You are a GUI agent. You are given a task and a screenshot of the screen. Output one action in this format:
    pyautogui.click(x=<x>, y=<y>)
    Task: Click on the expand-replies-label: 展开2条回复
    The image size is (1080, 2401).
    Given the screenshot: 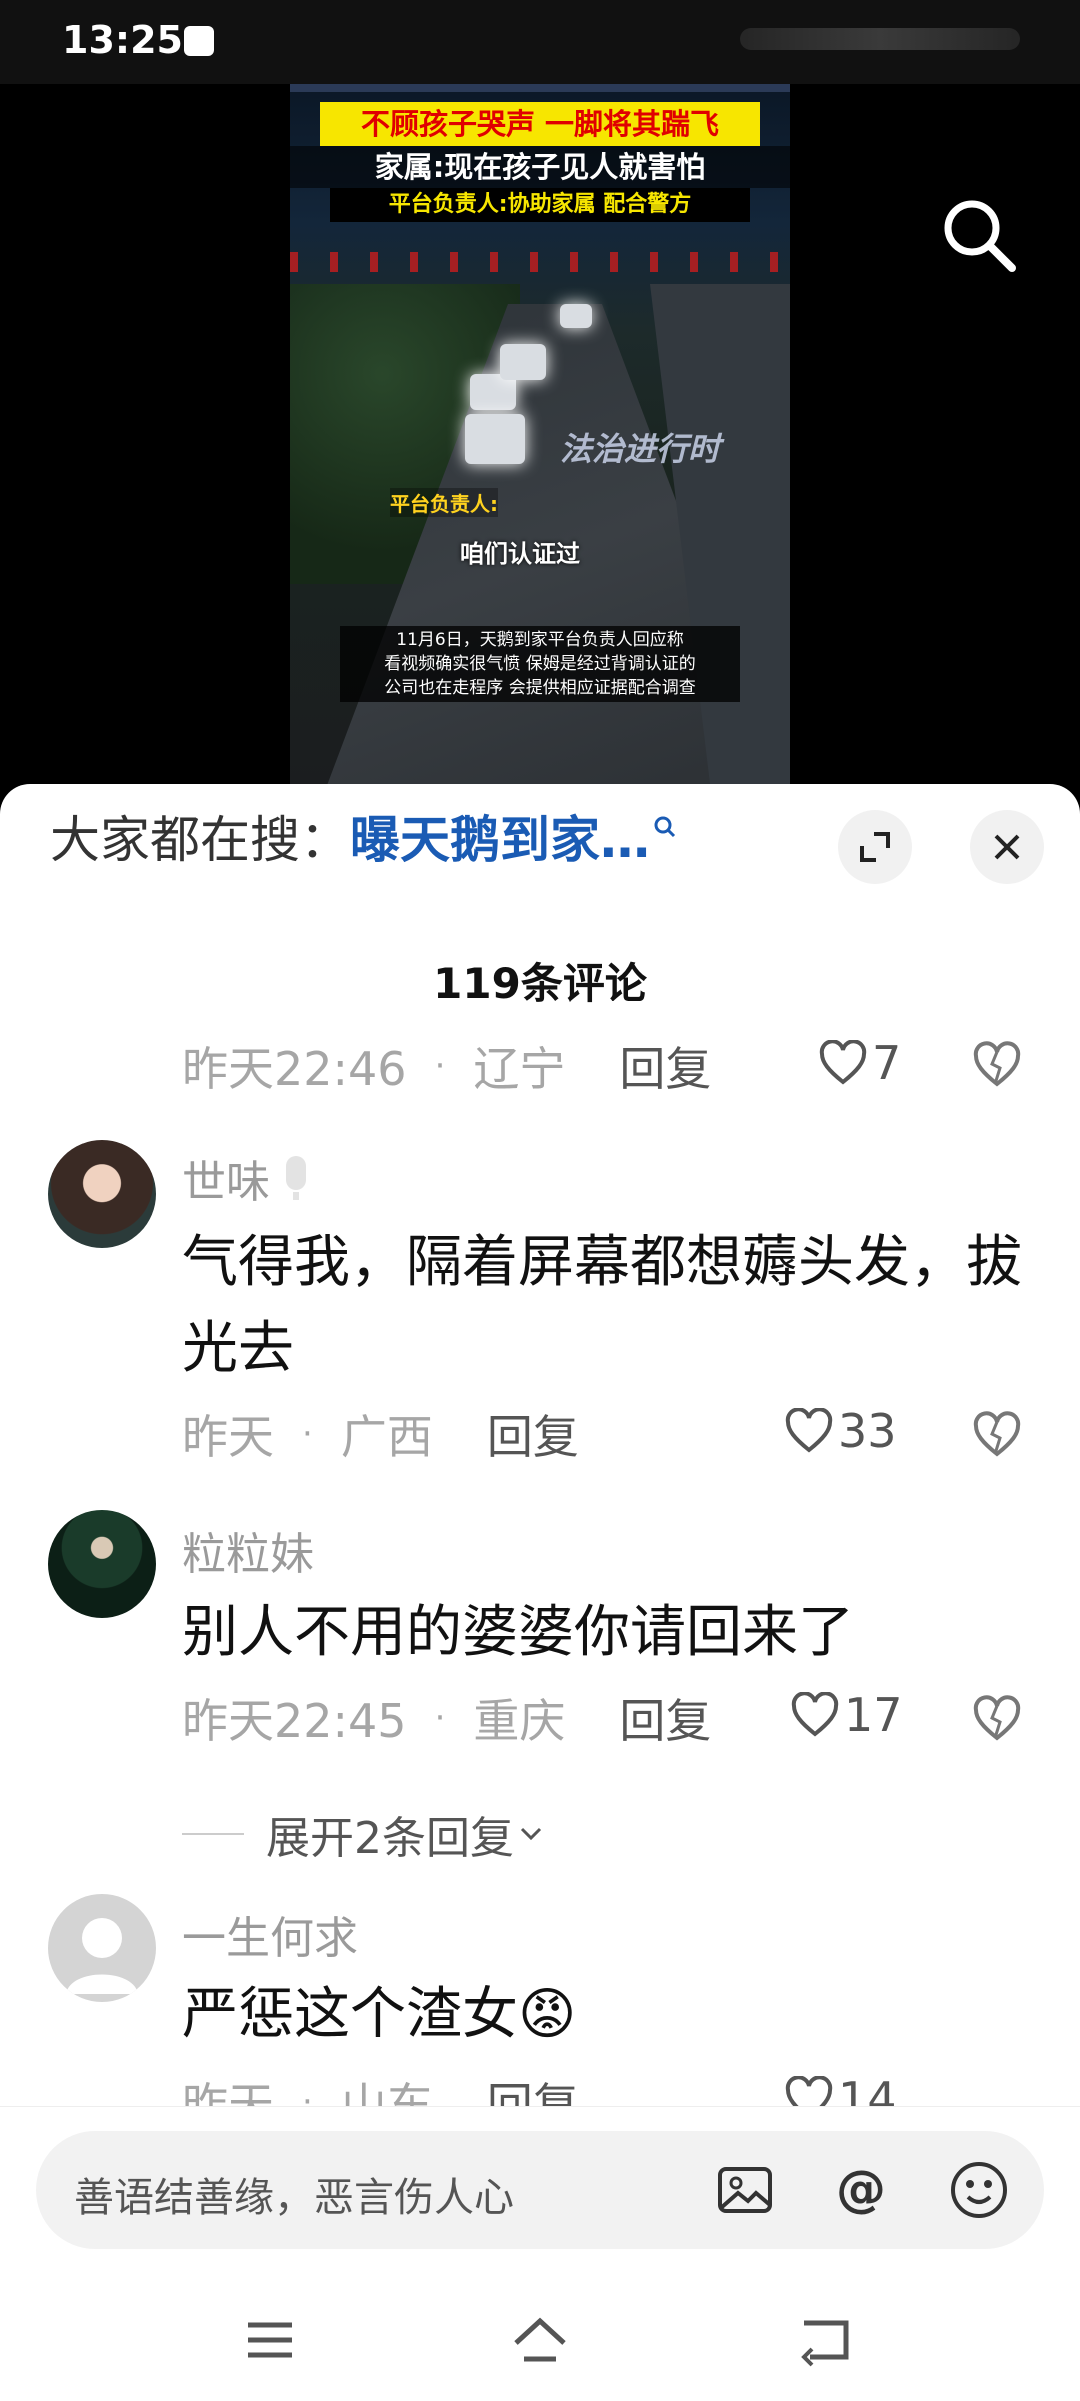 What is the action you would take?
    pyautogui.click(x=390, y=1838)
    